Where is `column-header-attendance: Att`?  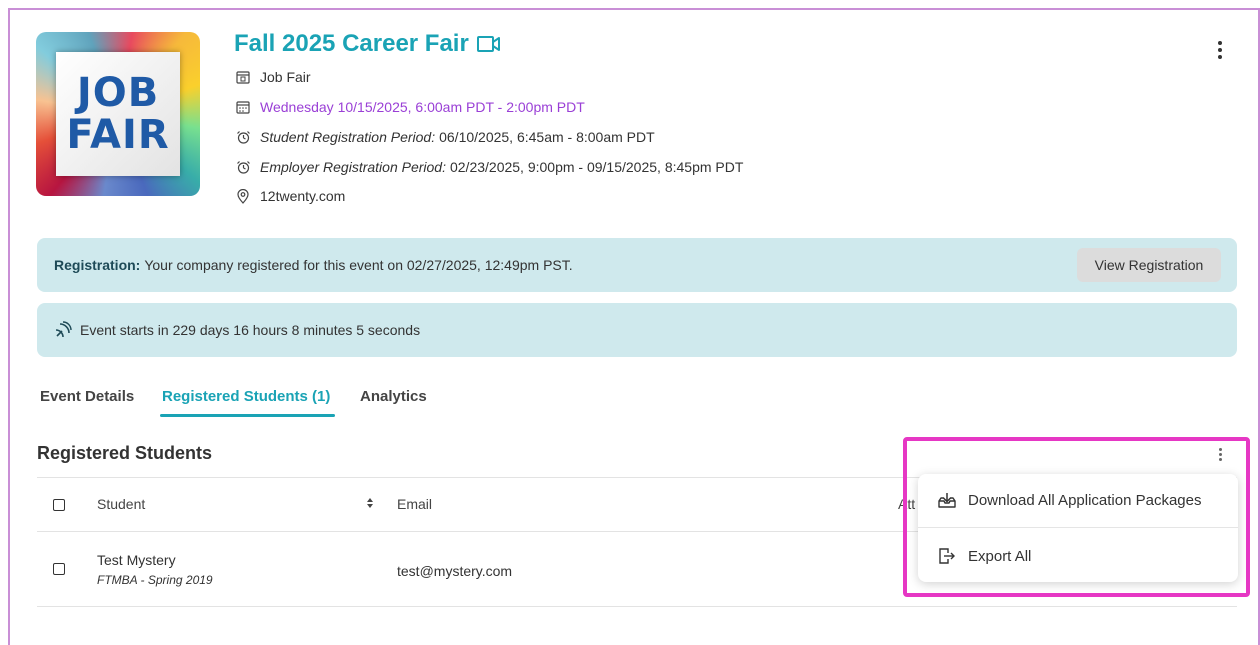 column-header-attendance: Att is located at coordinates (907, 504).